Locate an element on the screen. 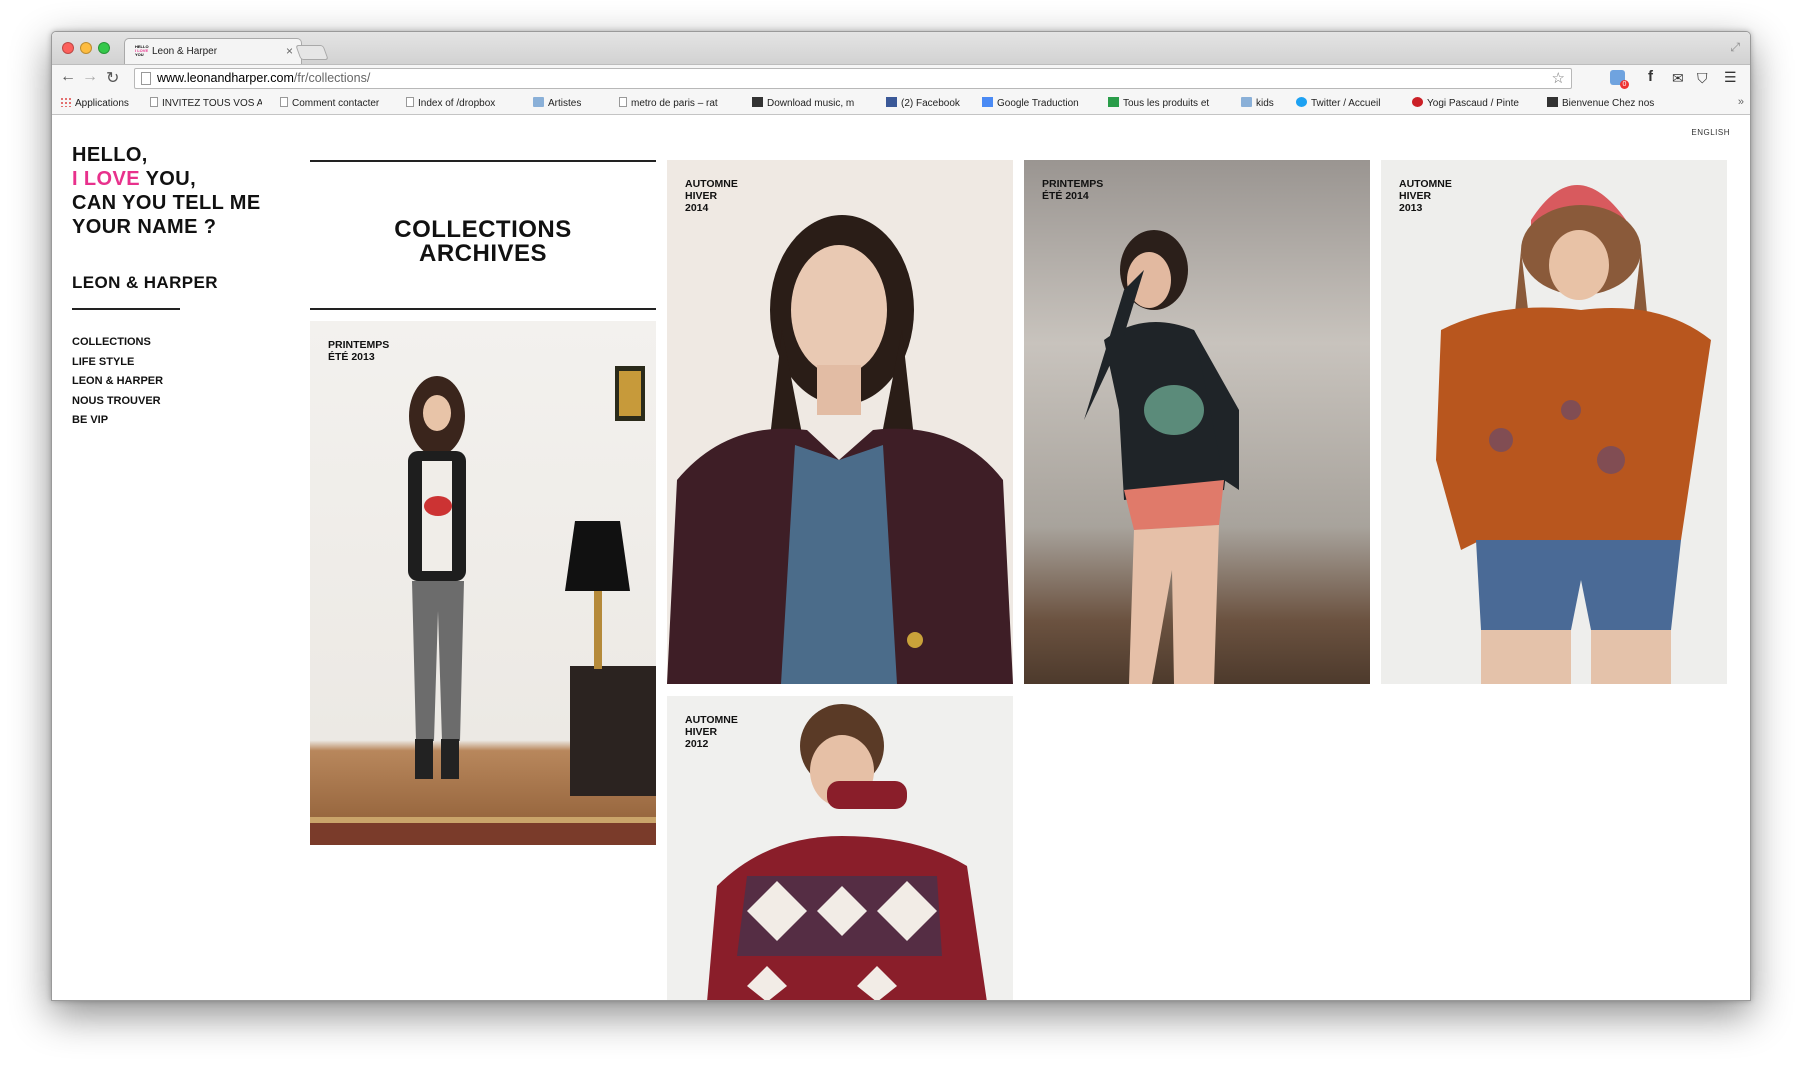  bookmark-item: Index of /dropbox is located at coordinates (461, 103).